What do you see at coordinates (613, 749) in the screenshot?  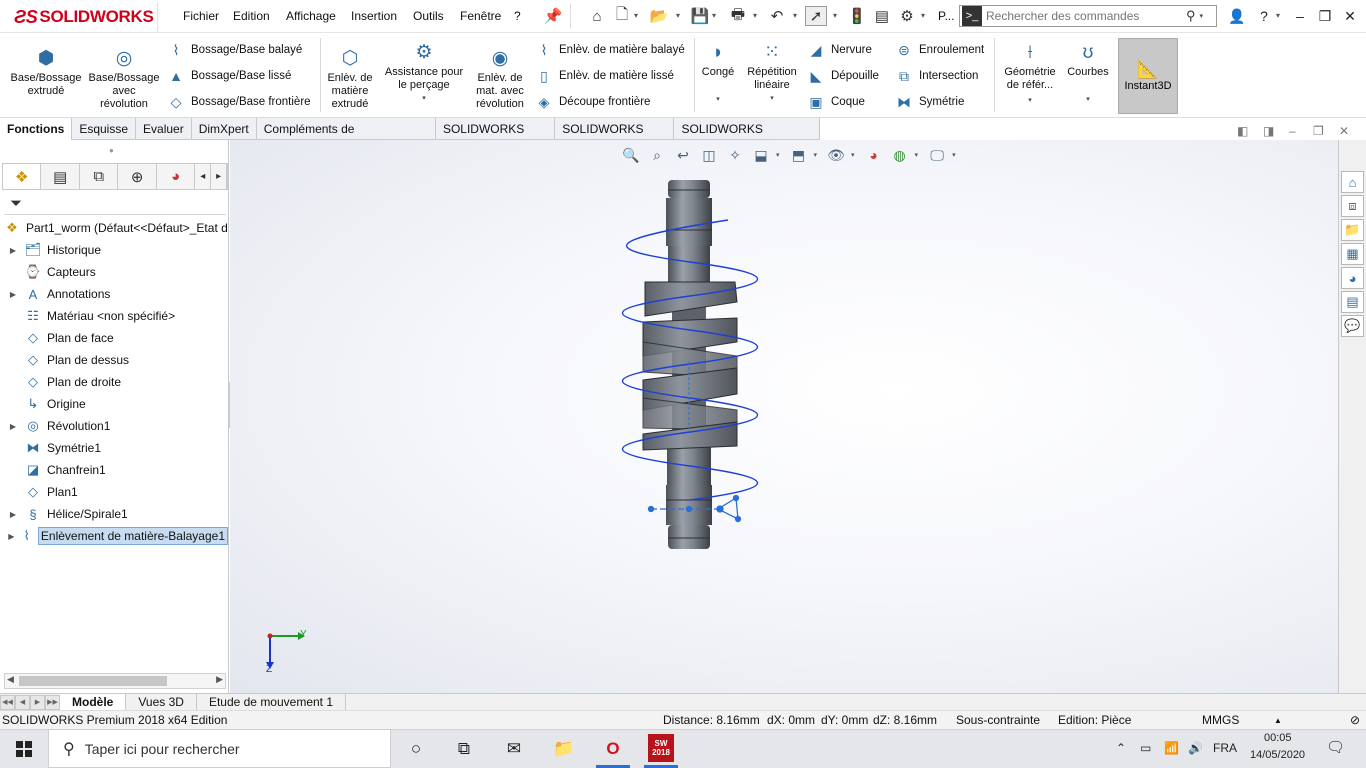 I see `opera-icon: O` at bounding box center [613, 749].